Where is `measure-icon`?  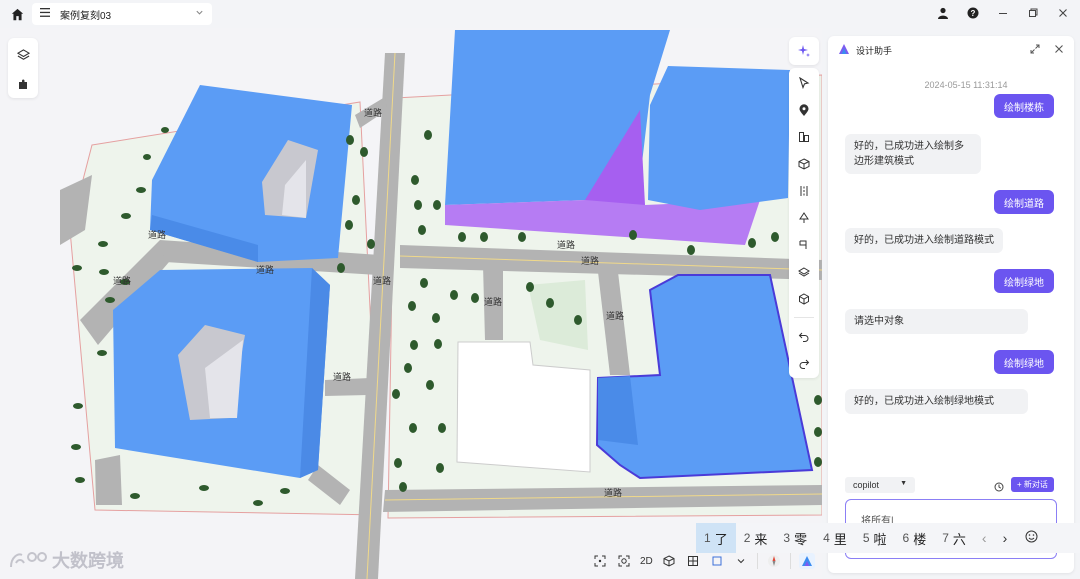
measure-icon is located at coordinates (804, 245).